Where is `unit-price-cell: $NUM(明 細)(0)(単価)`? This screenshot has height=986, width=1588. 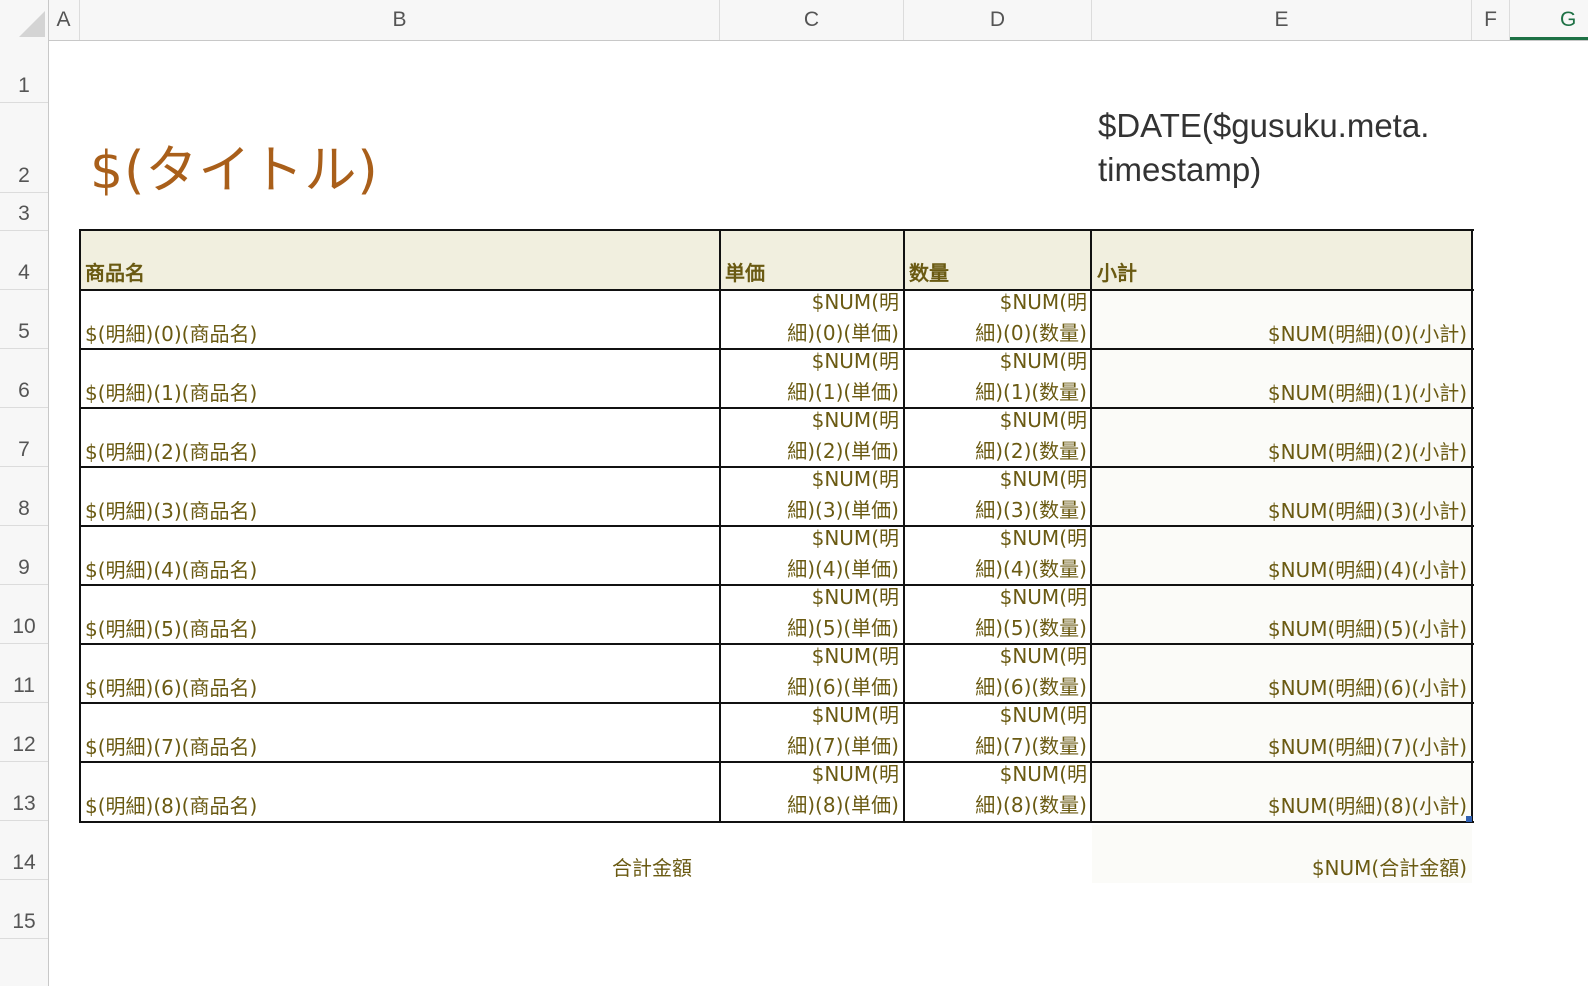
unit-price-cell: $NUM(明 細)(0)(単価) is located at coordinates (812, 318).